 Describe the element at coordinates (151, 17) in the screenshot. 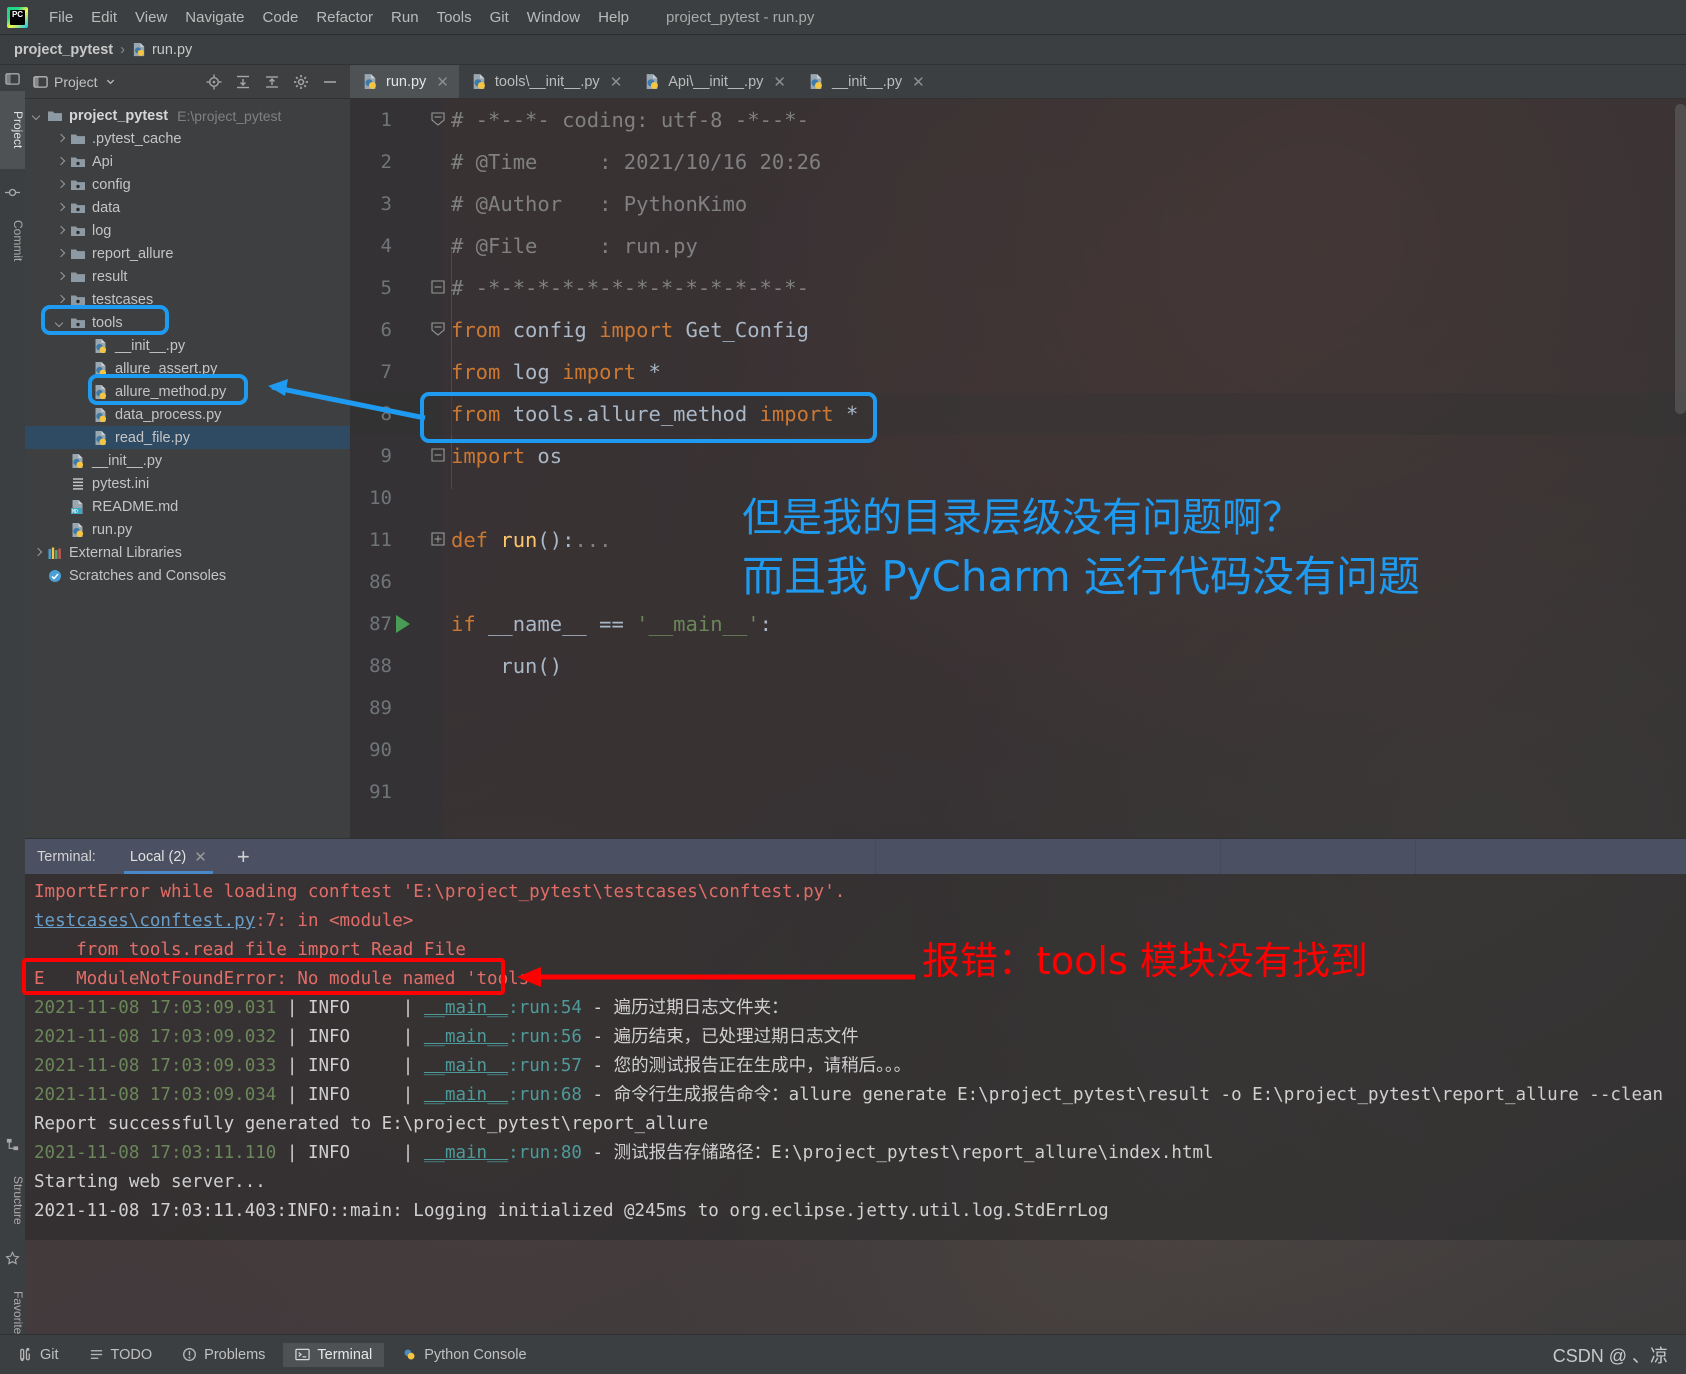

I see `menu-view: View` at that location.